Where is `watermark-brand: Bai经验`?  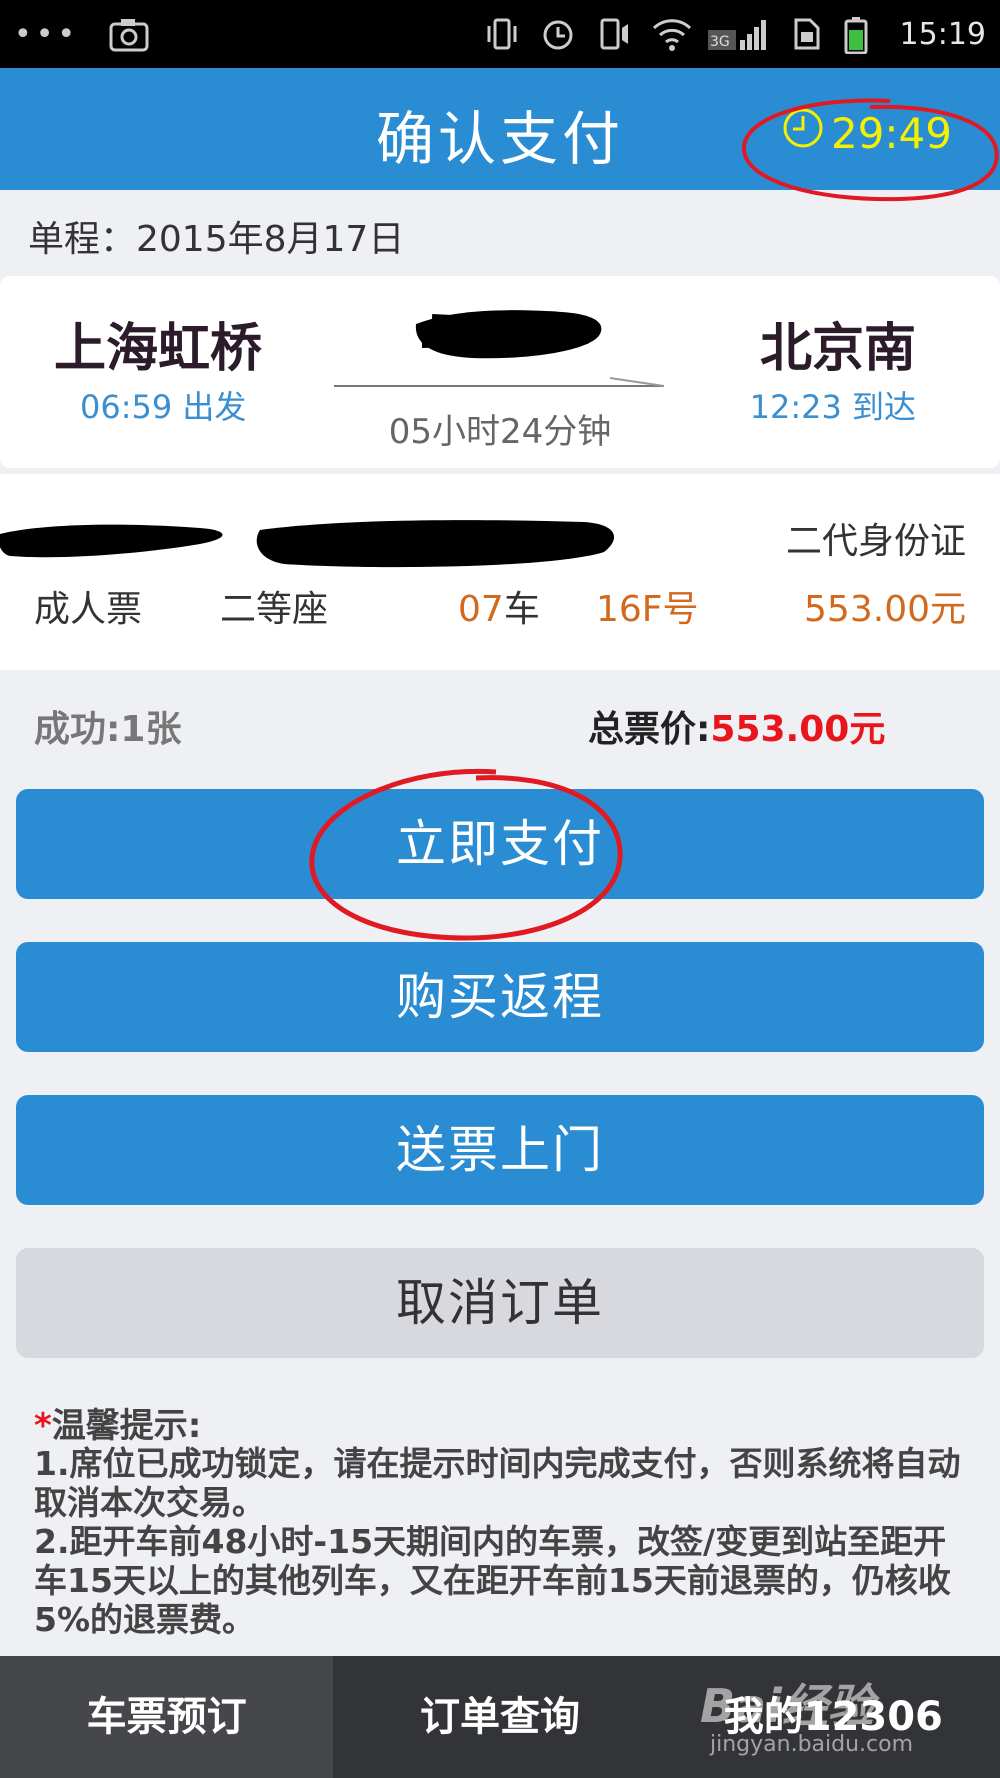 watermark-brand: Bai经验 is located at coordinates (787, 1706).